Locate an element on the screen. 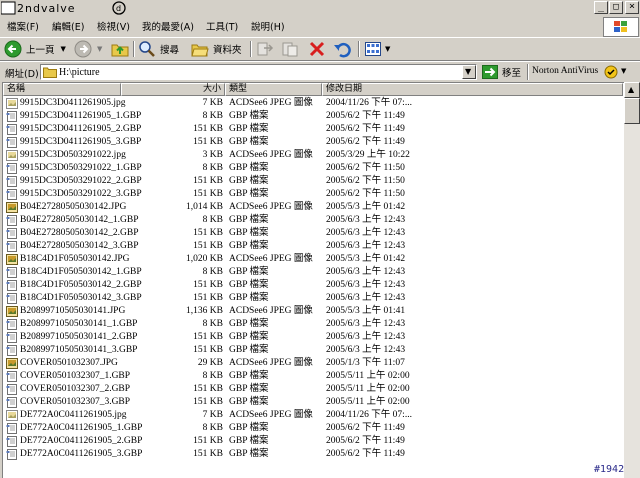 This screenshot has height=478, width=640. windows-logo-icon is located at coordinates (621, 27).